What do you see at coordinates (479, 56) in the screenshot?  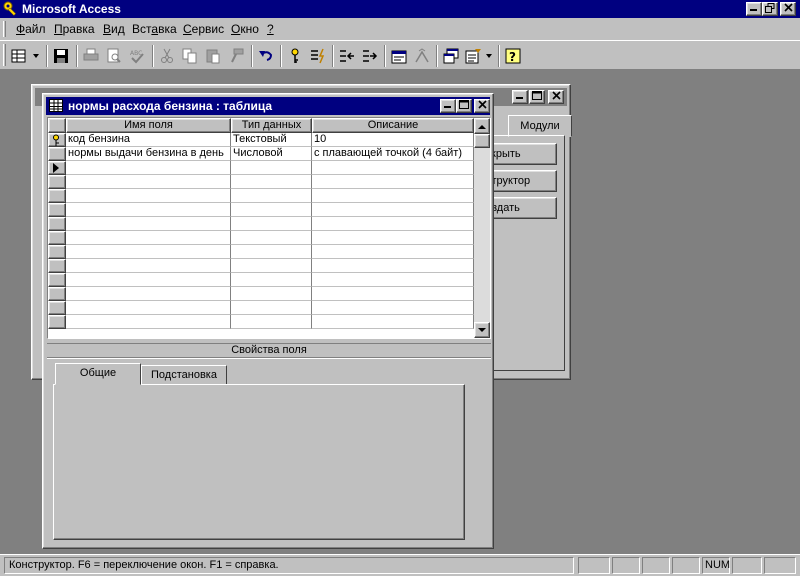 I see `new-object-button` at bounding box center [479, 56].